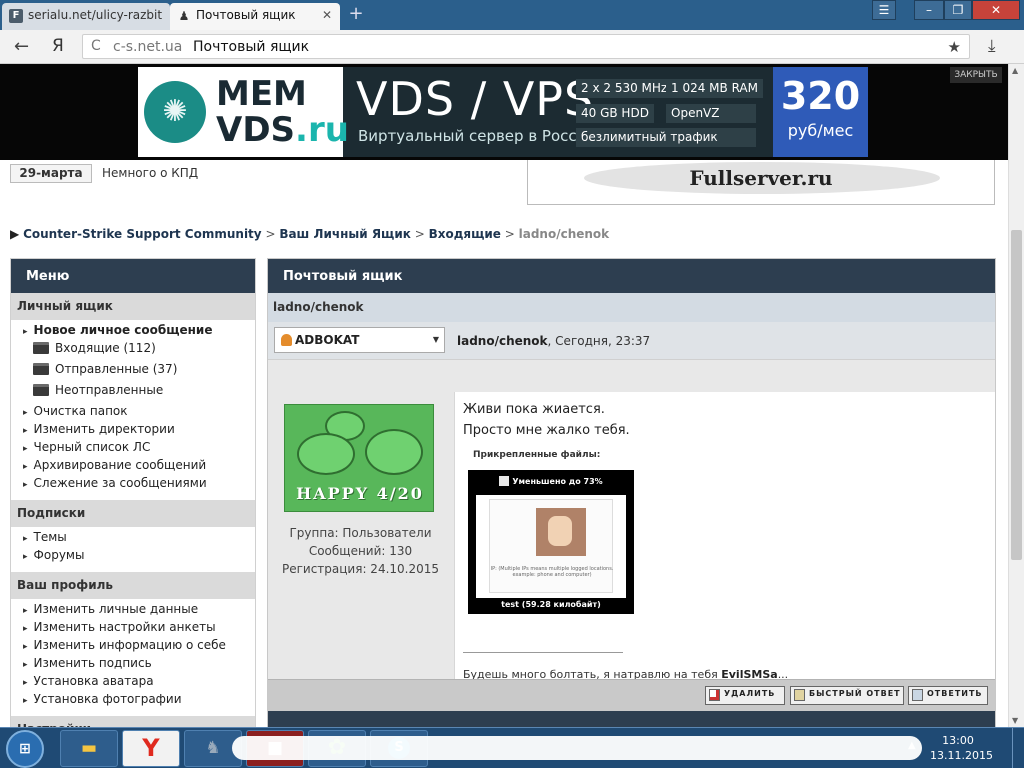 The width and height of the screenshot is (1024, 768). Describe the element at coordinates (526, 46) in the screenshot. I see `url-input: C c-s.net.ua Почтовый ящик ★` at that location.